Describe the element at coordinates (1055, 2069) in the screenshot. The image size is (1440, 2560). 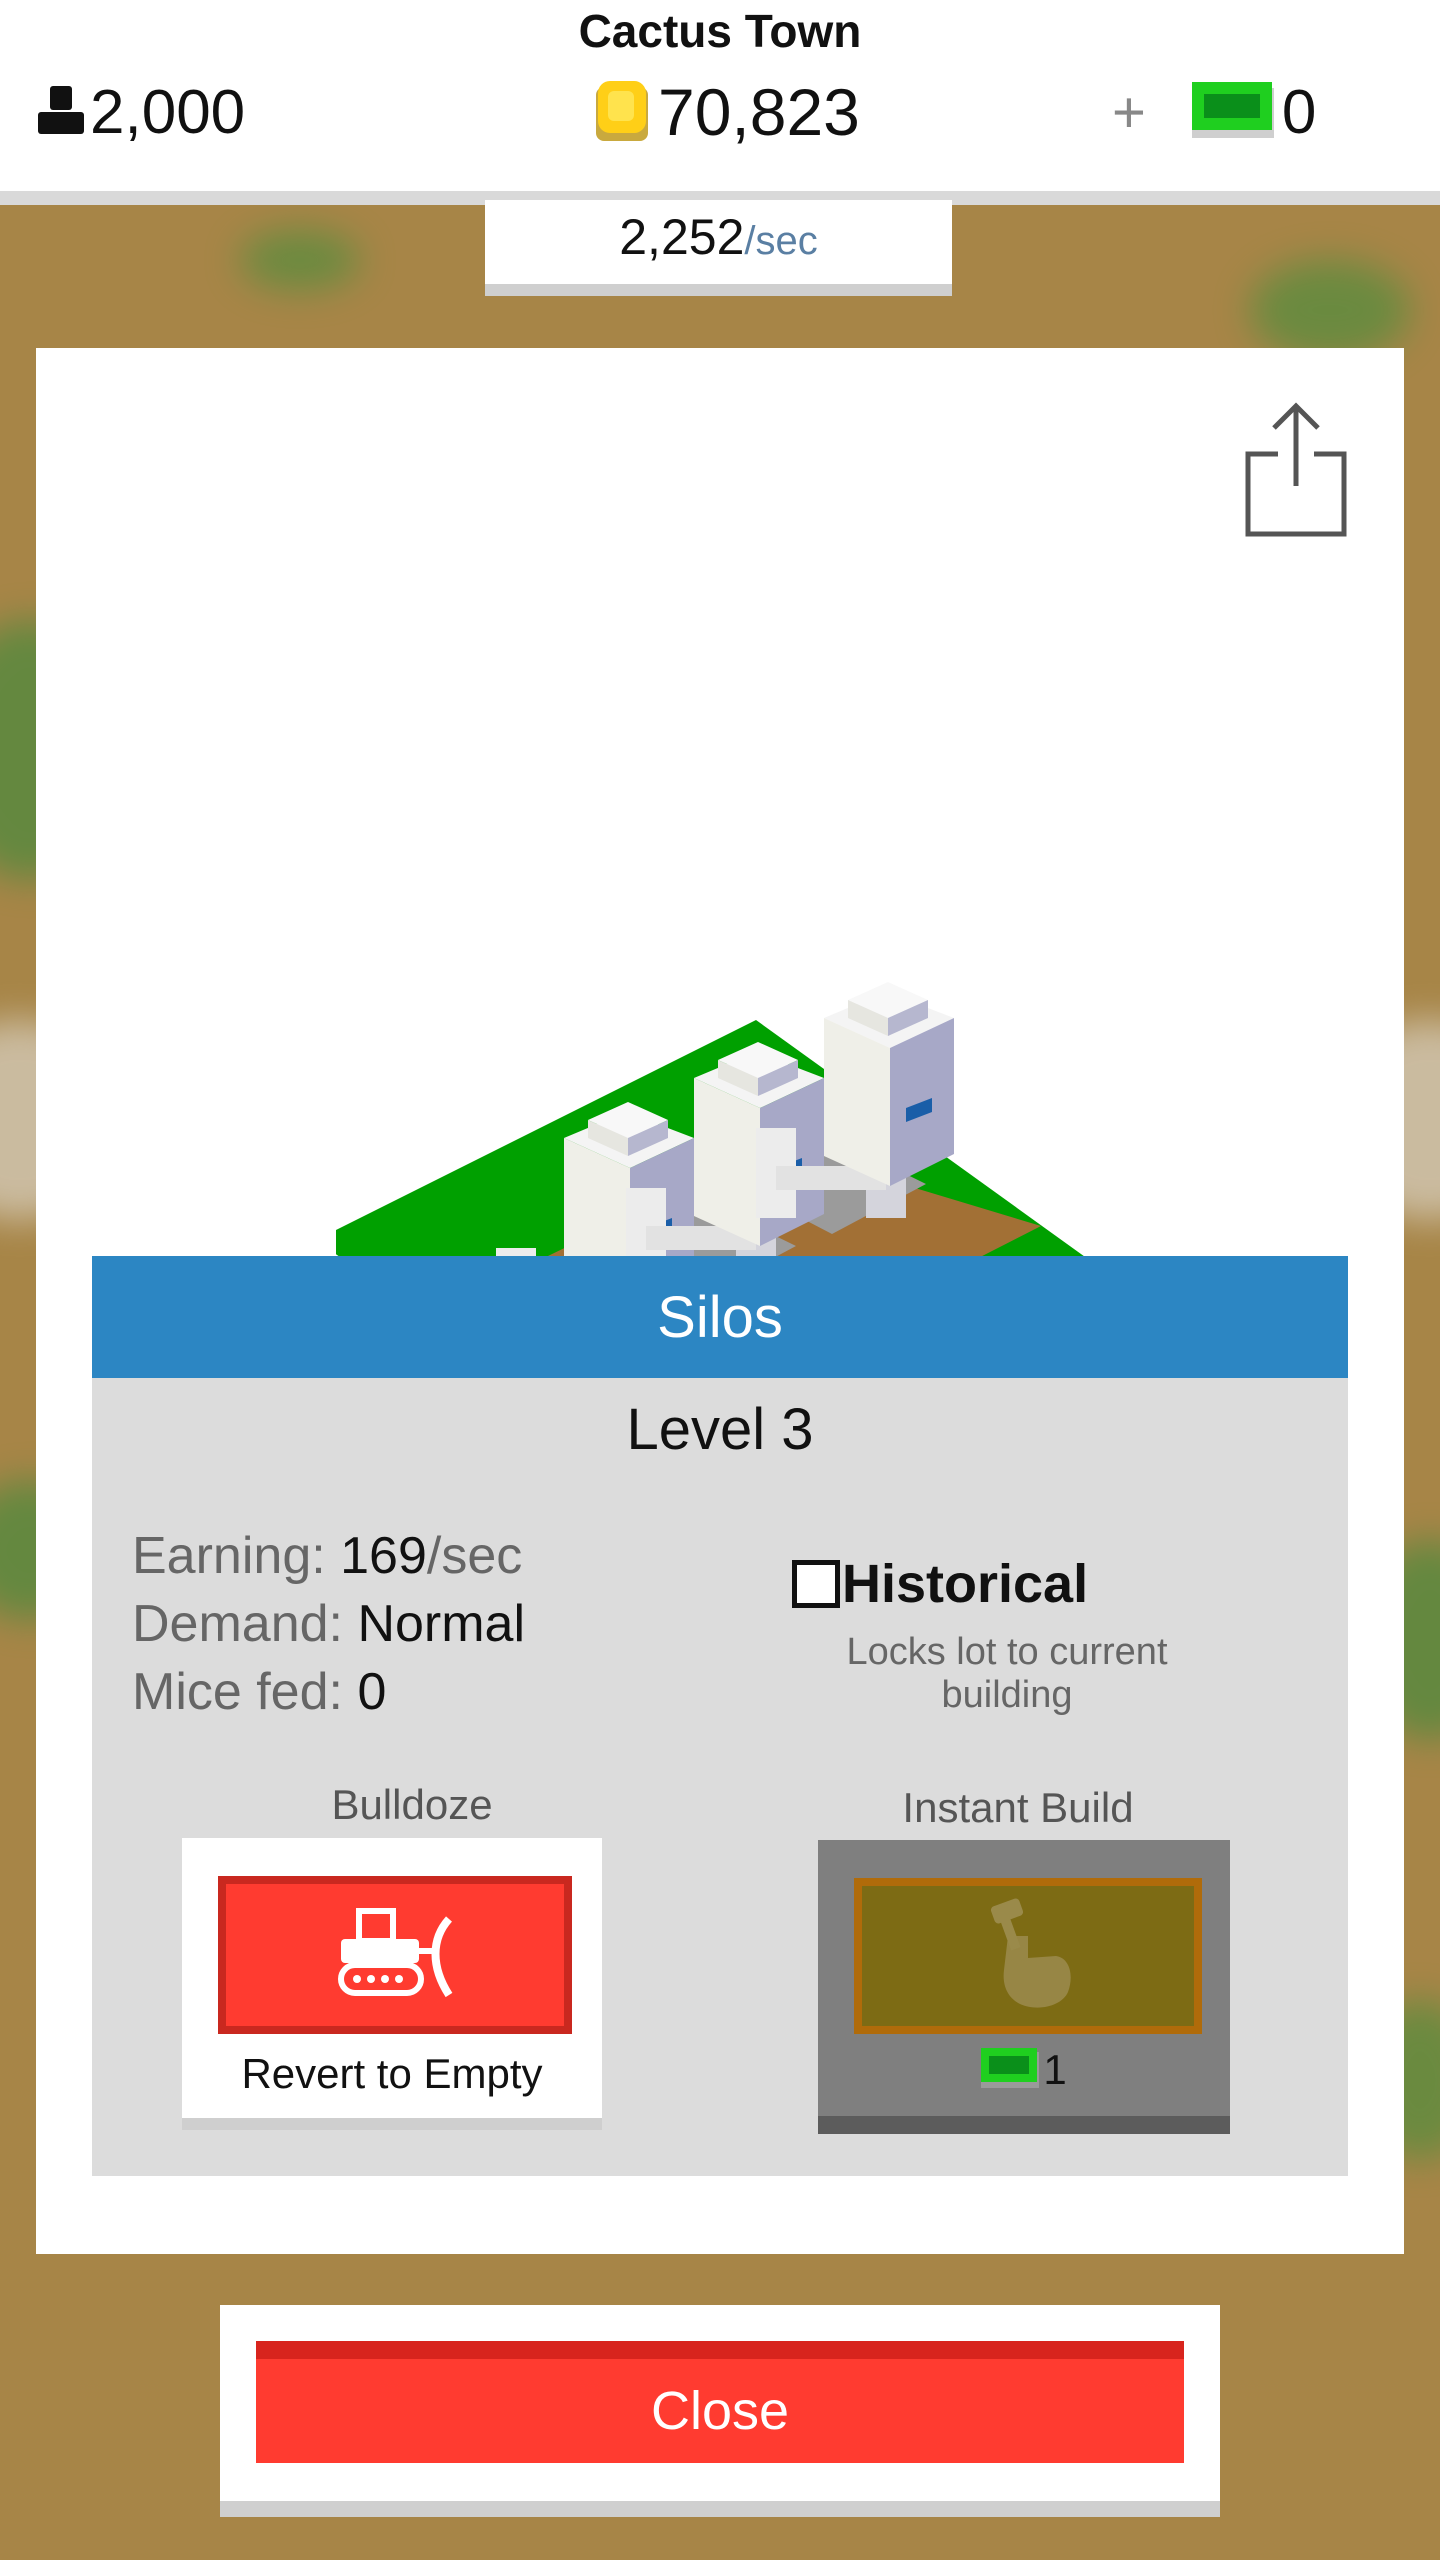
I see `instant-build-cost-value: 1` at that location.